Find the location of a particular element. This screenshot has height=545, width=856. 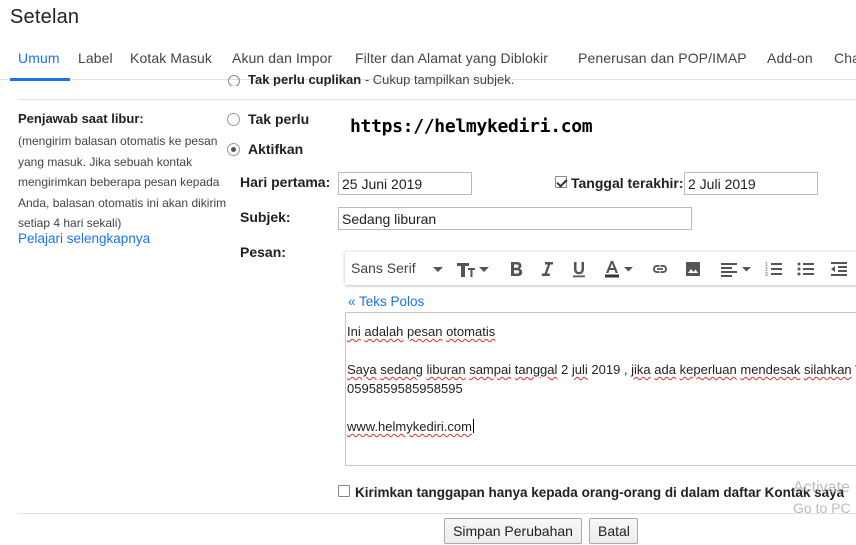

text-color-icon is located at coordinates (618, 269).